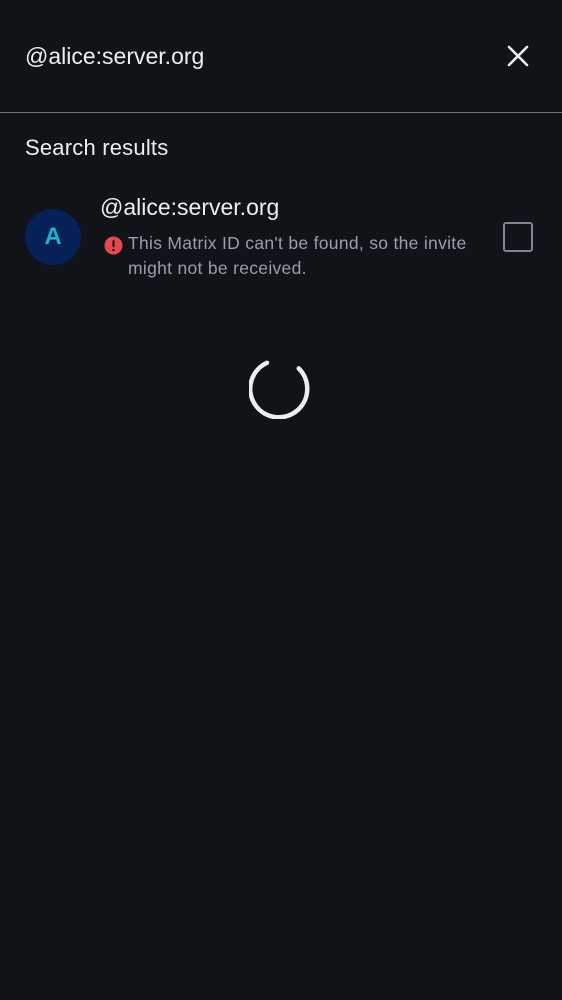 The width and height of the screenshot is (562, 1000). I want to click on search-bar, so click(281, 56).